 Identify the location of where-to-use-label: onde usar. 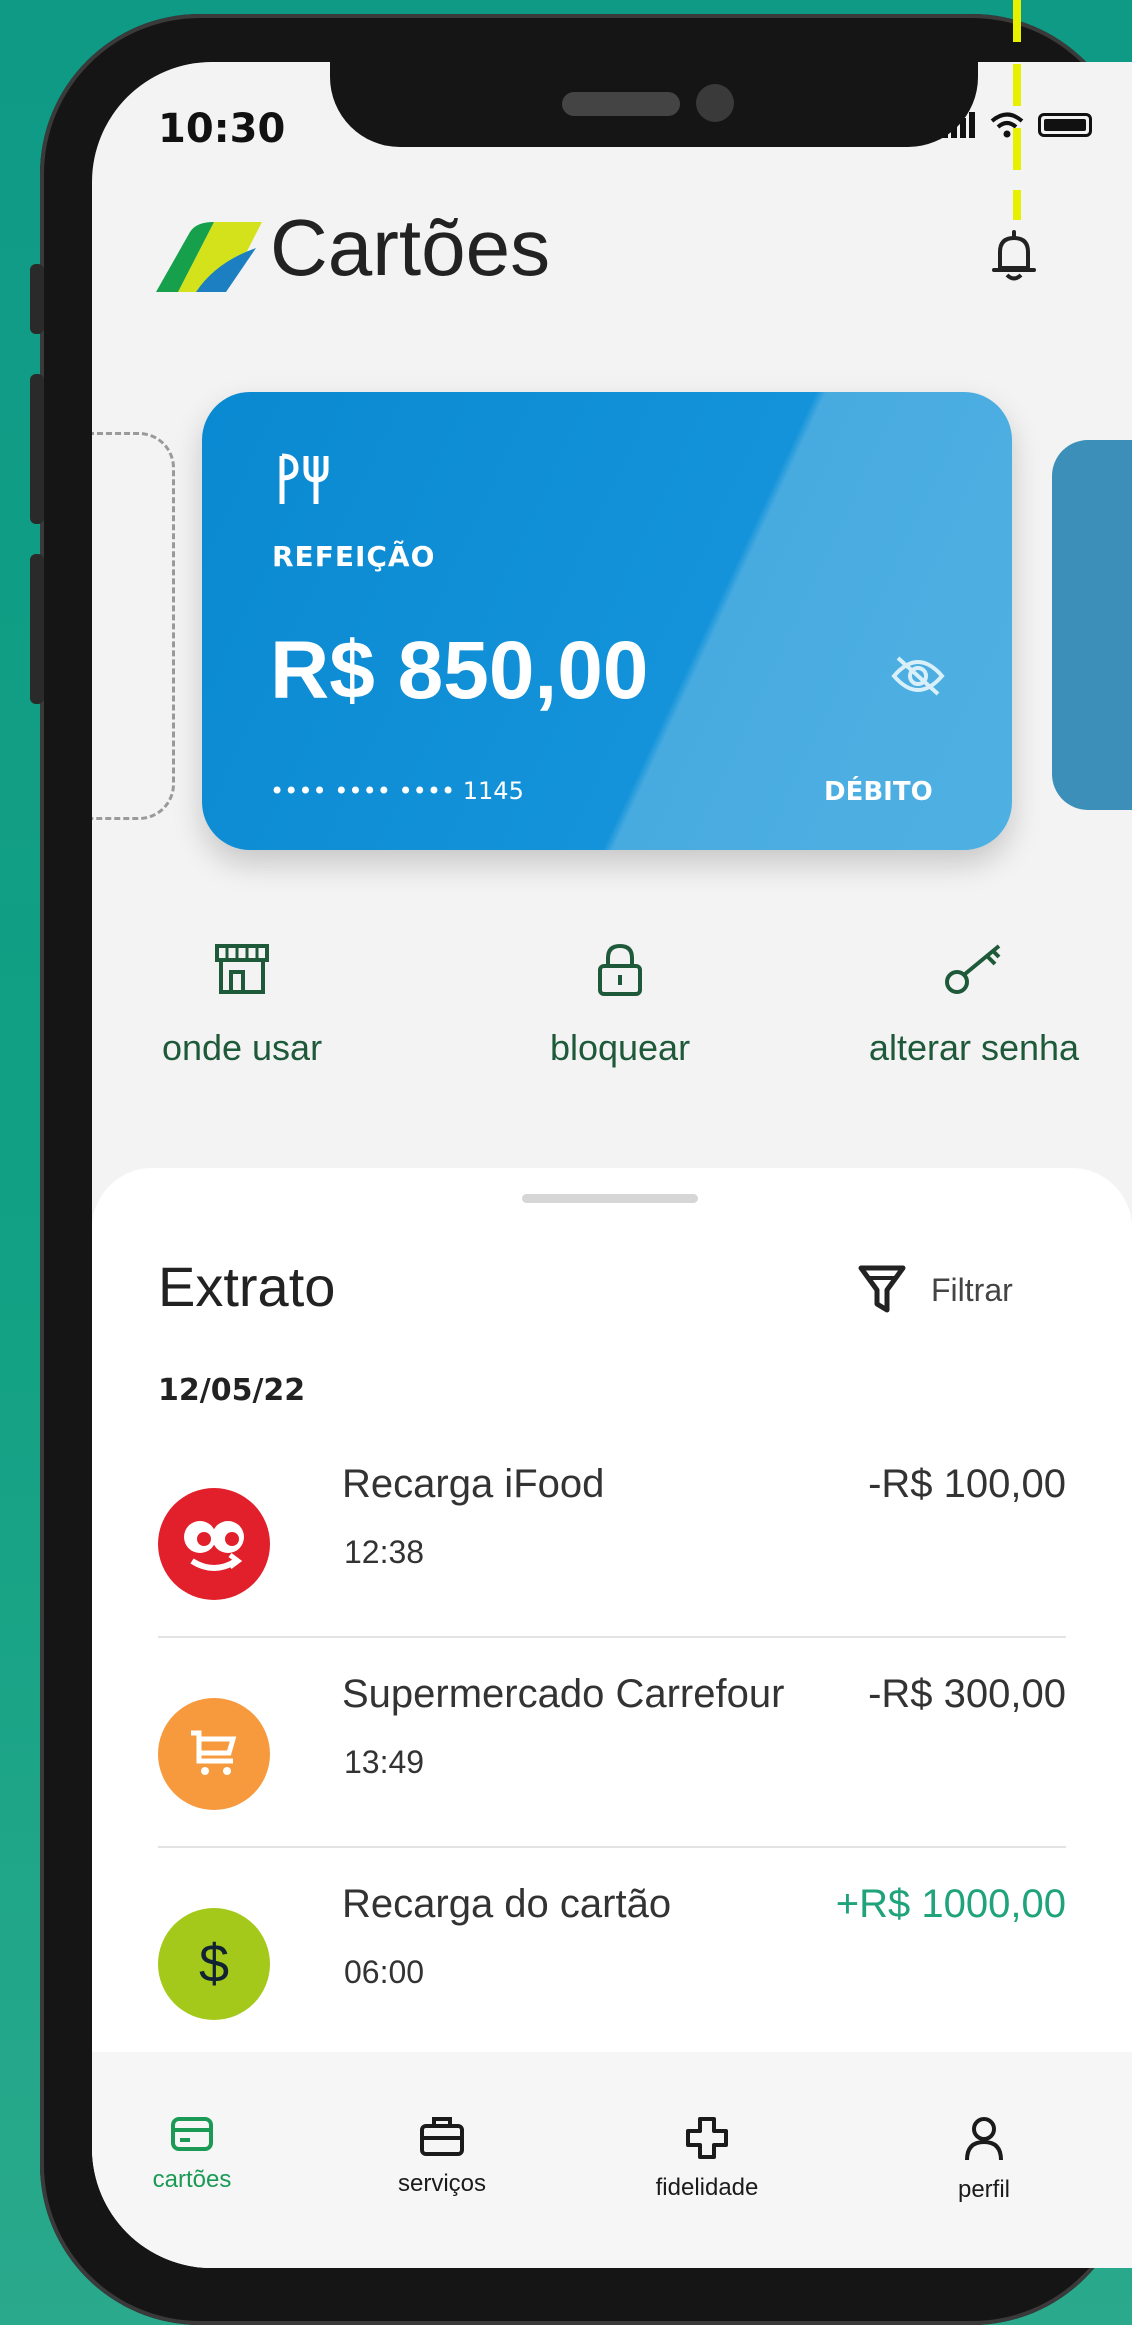
(242, 1047).